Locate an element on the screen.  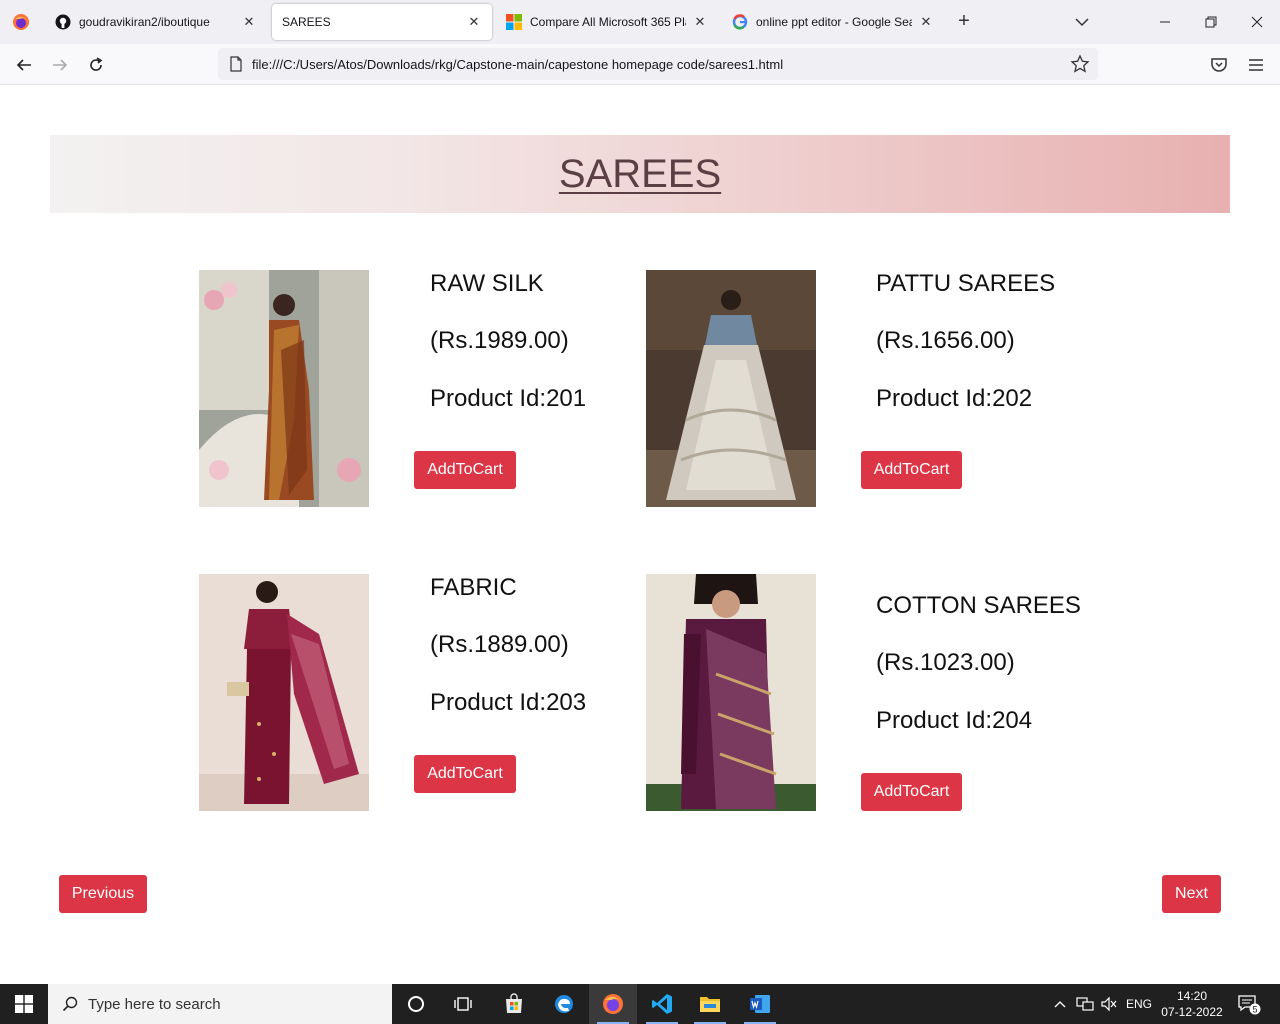
system-clock: 14:20 07-12-2022 is located at coordinates (1192, 1004).